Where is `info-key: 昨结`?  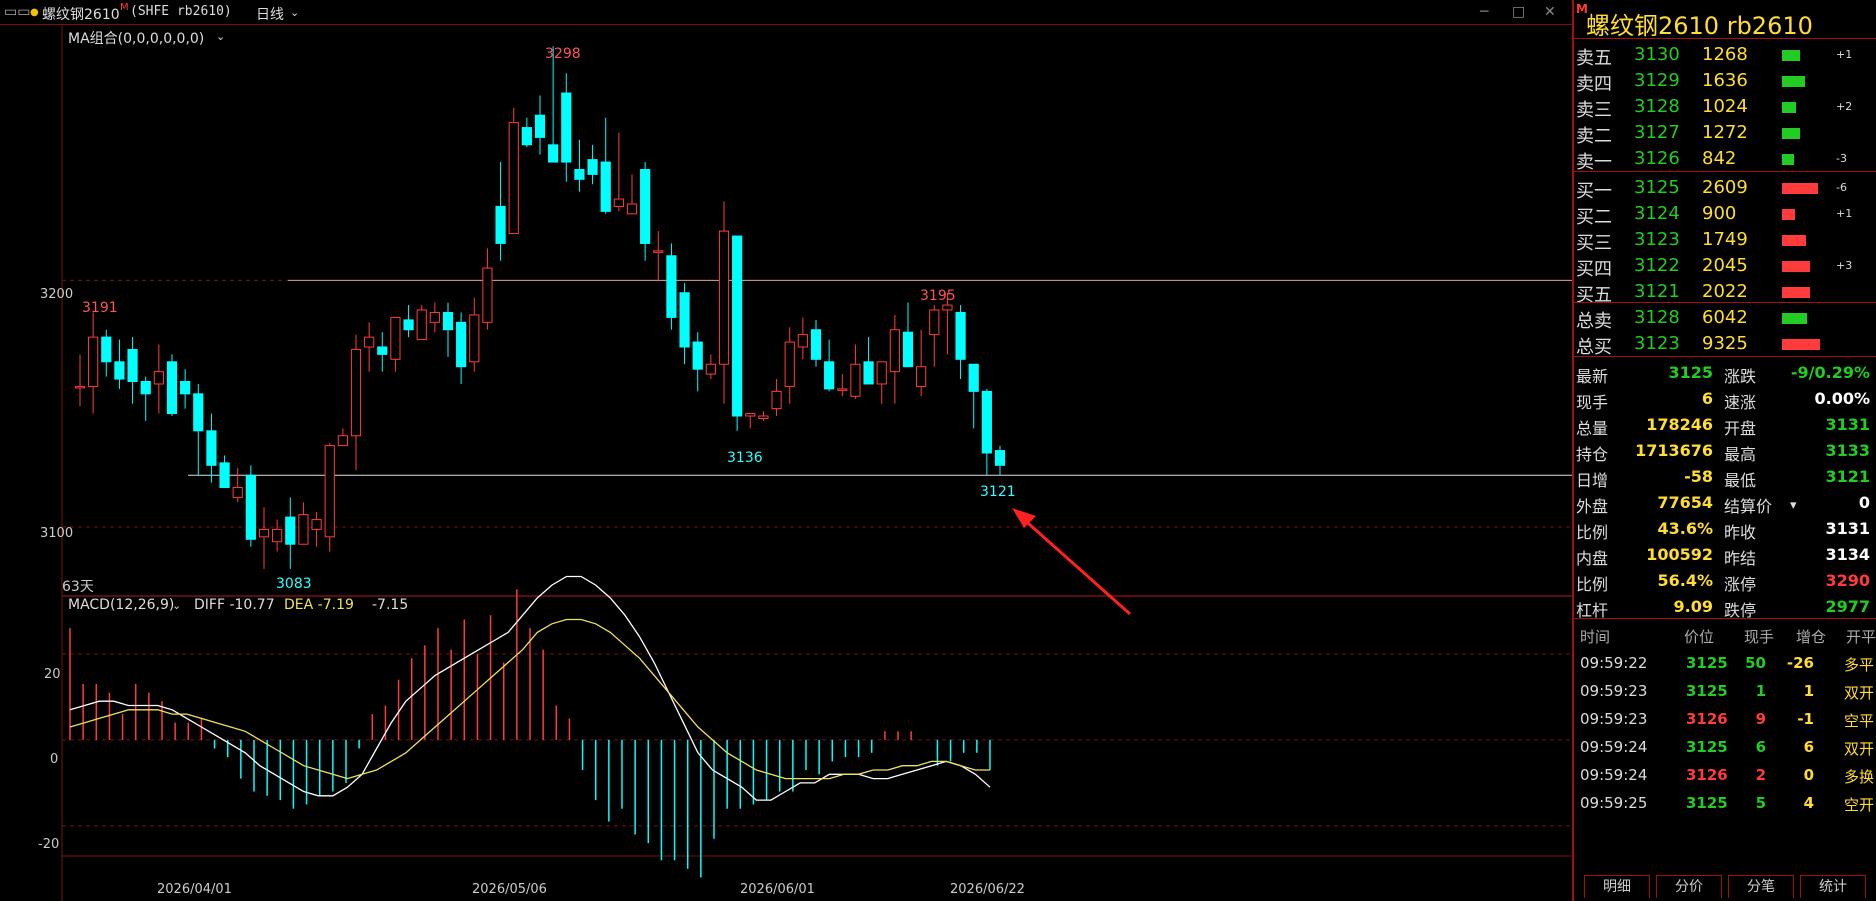 info-key: 昨结 is located at coordinates (1740, 558).